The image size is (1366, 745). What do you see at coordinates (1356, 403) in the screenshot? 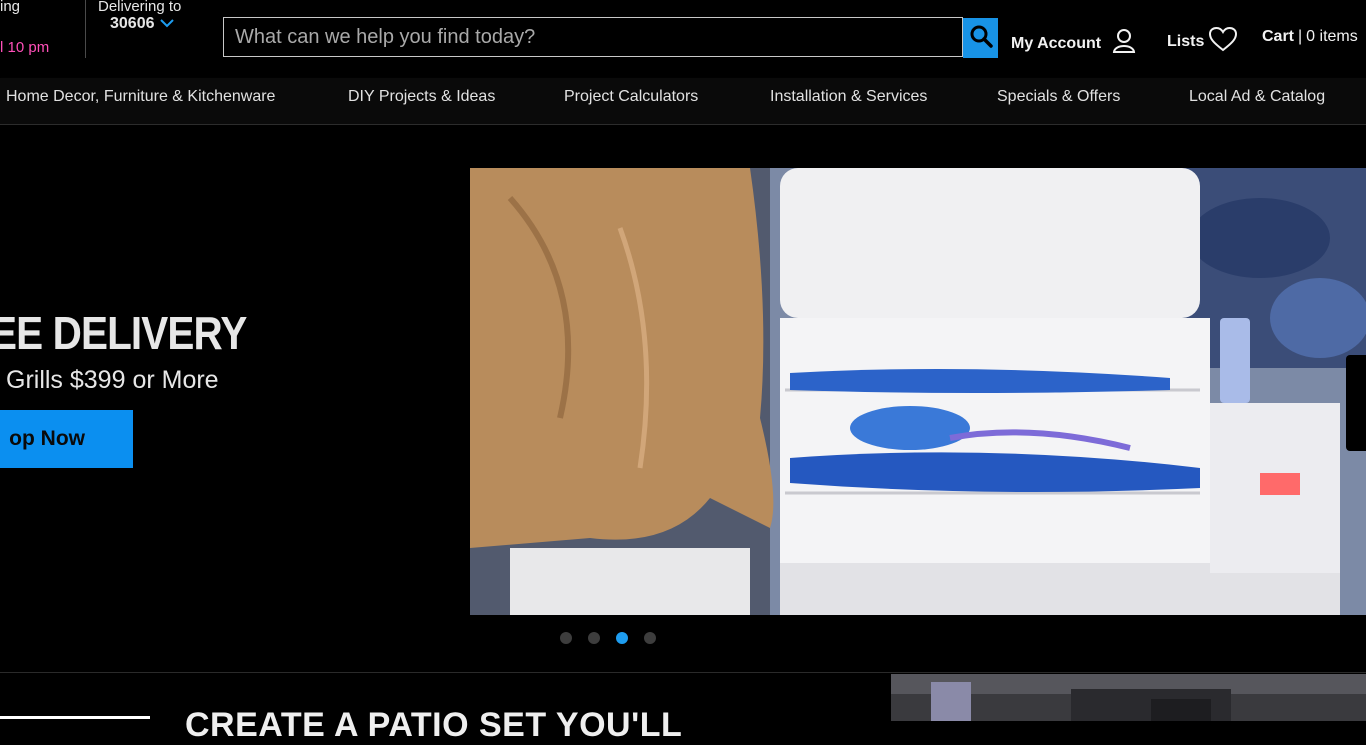
I see `carousel-next-button` at bounding box center [1356, 403].